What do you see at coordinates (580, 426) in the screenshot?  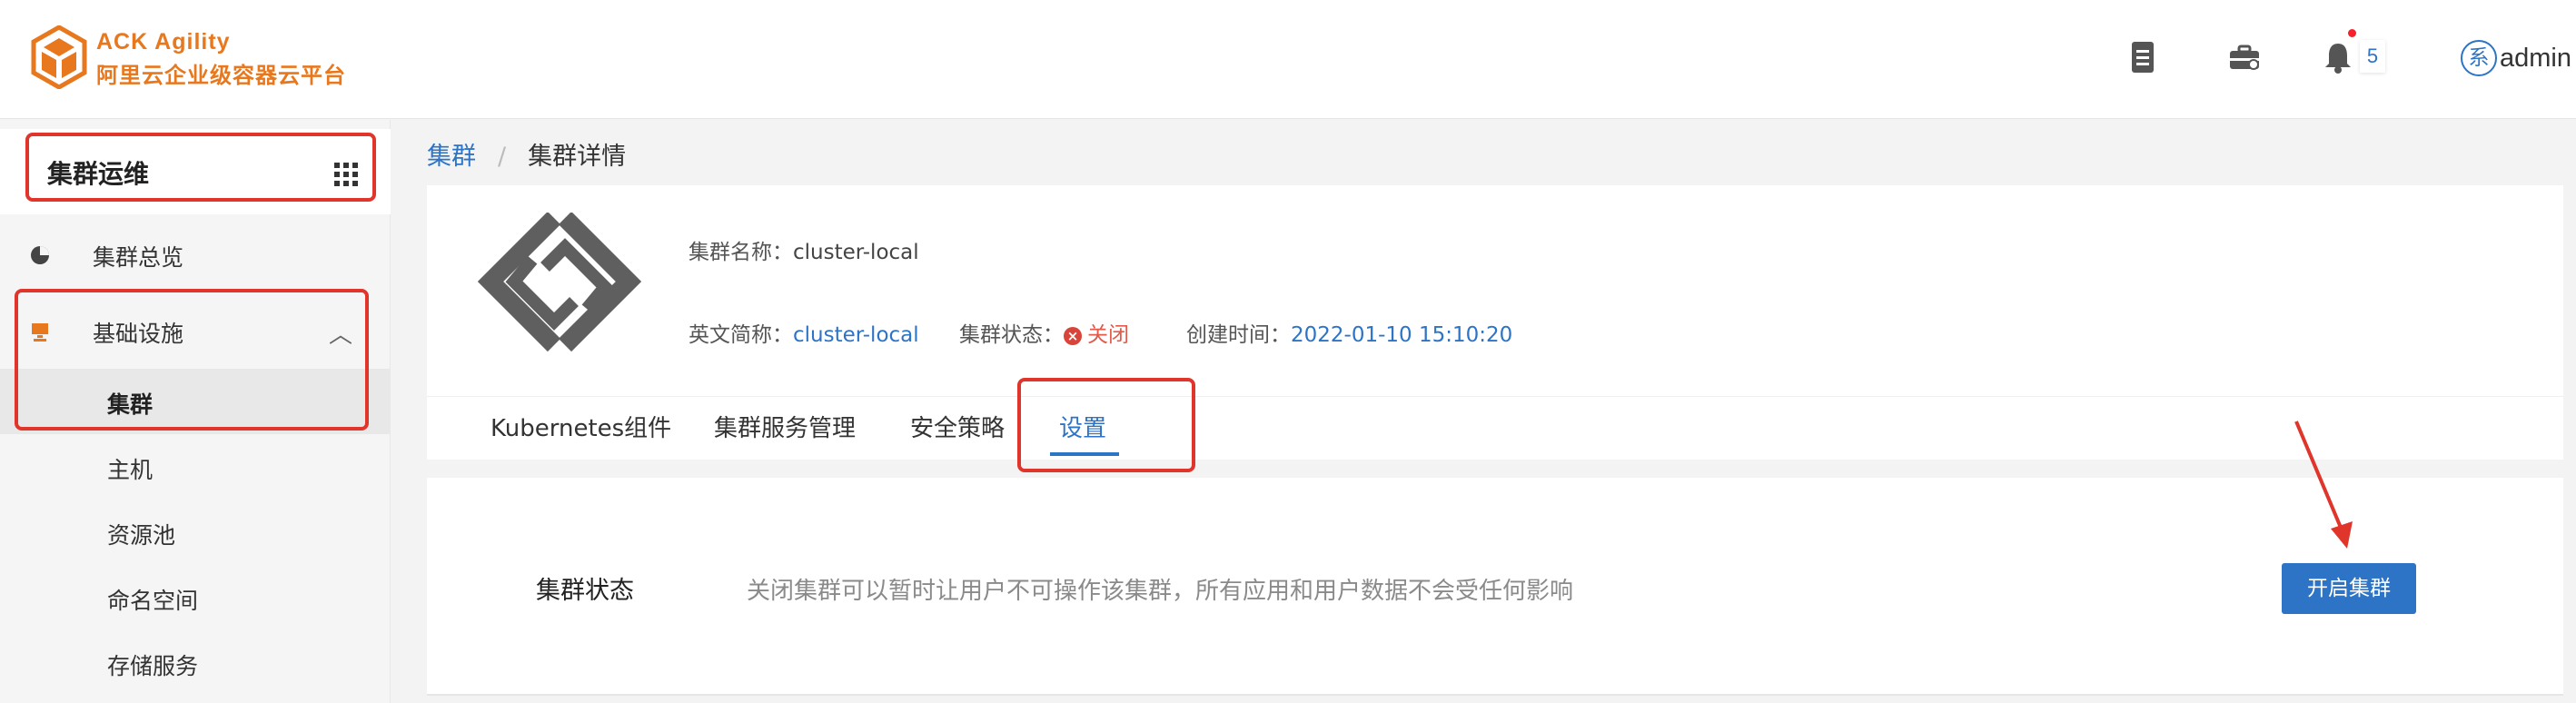 I see `tab-kubernetes-components: Kubernetes组件` at bounding box center [580, 426].